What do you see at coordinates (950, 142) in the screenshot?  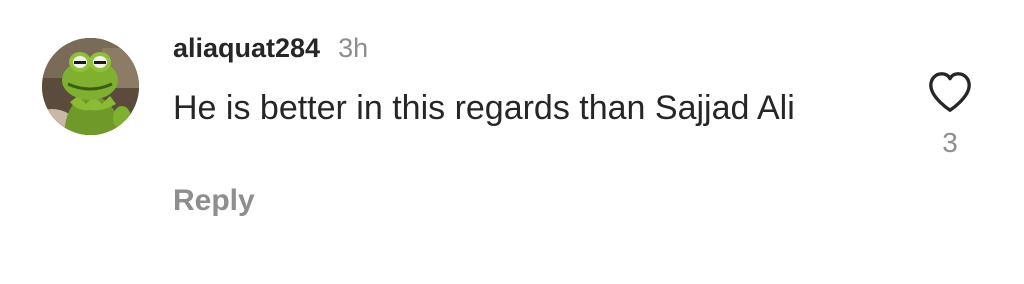 I see `like-count: 3` at bounding box center [950, 142].